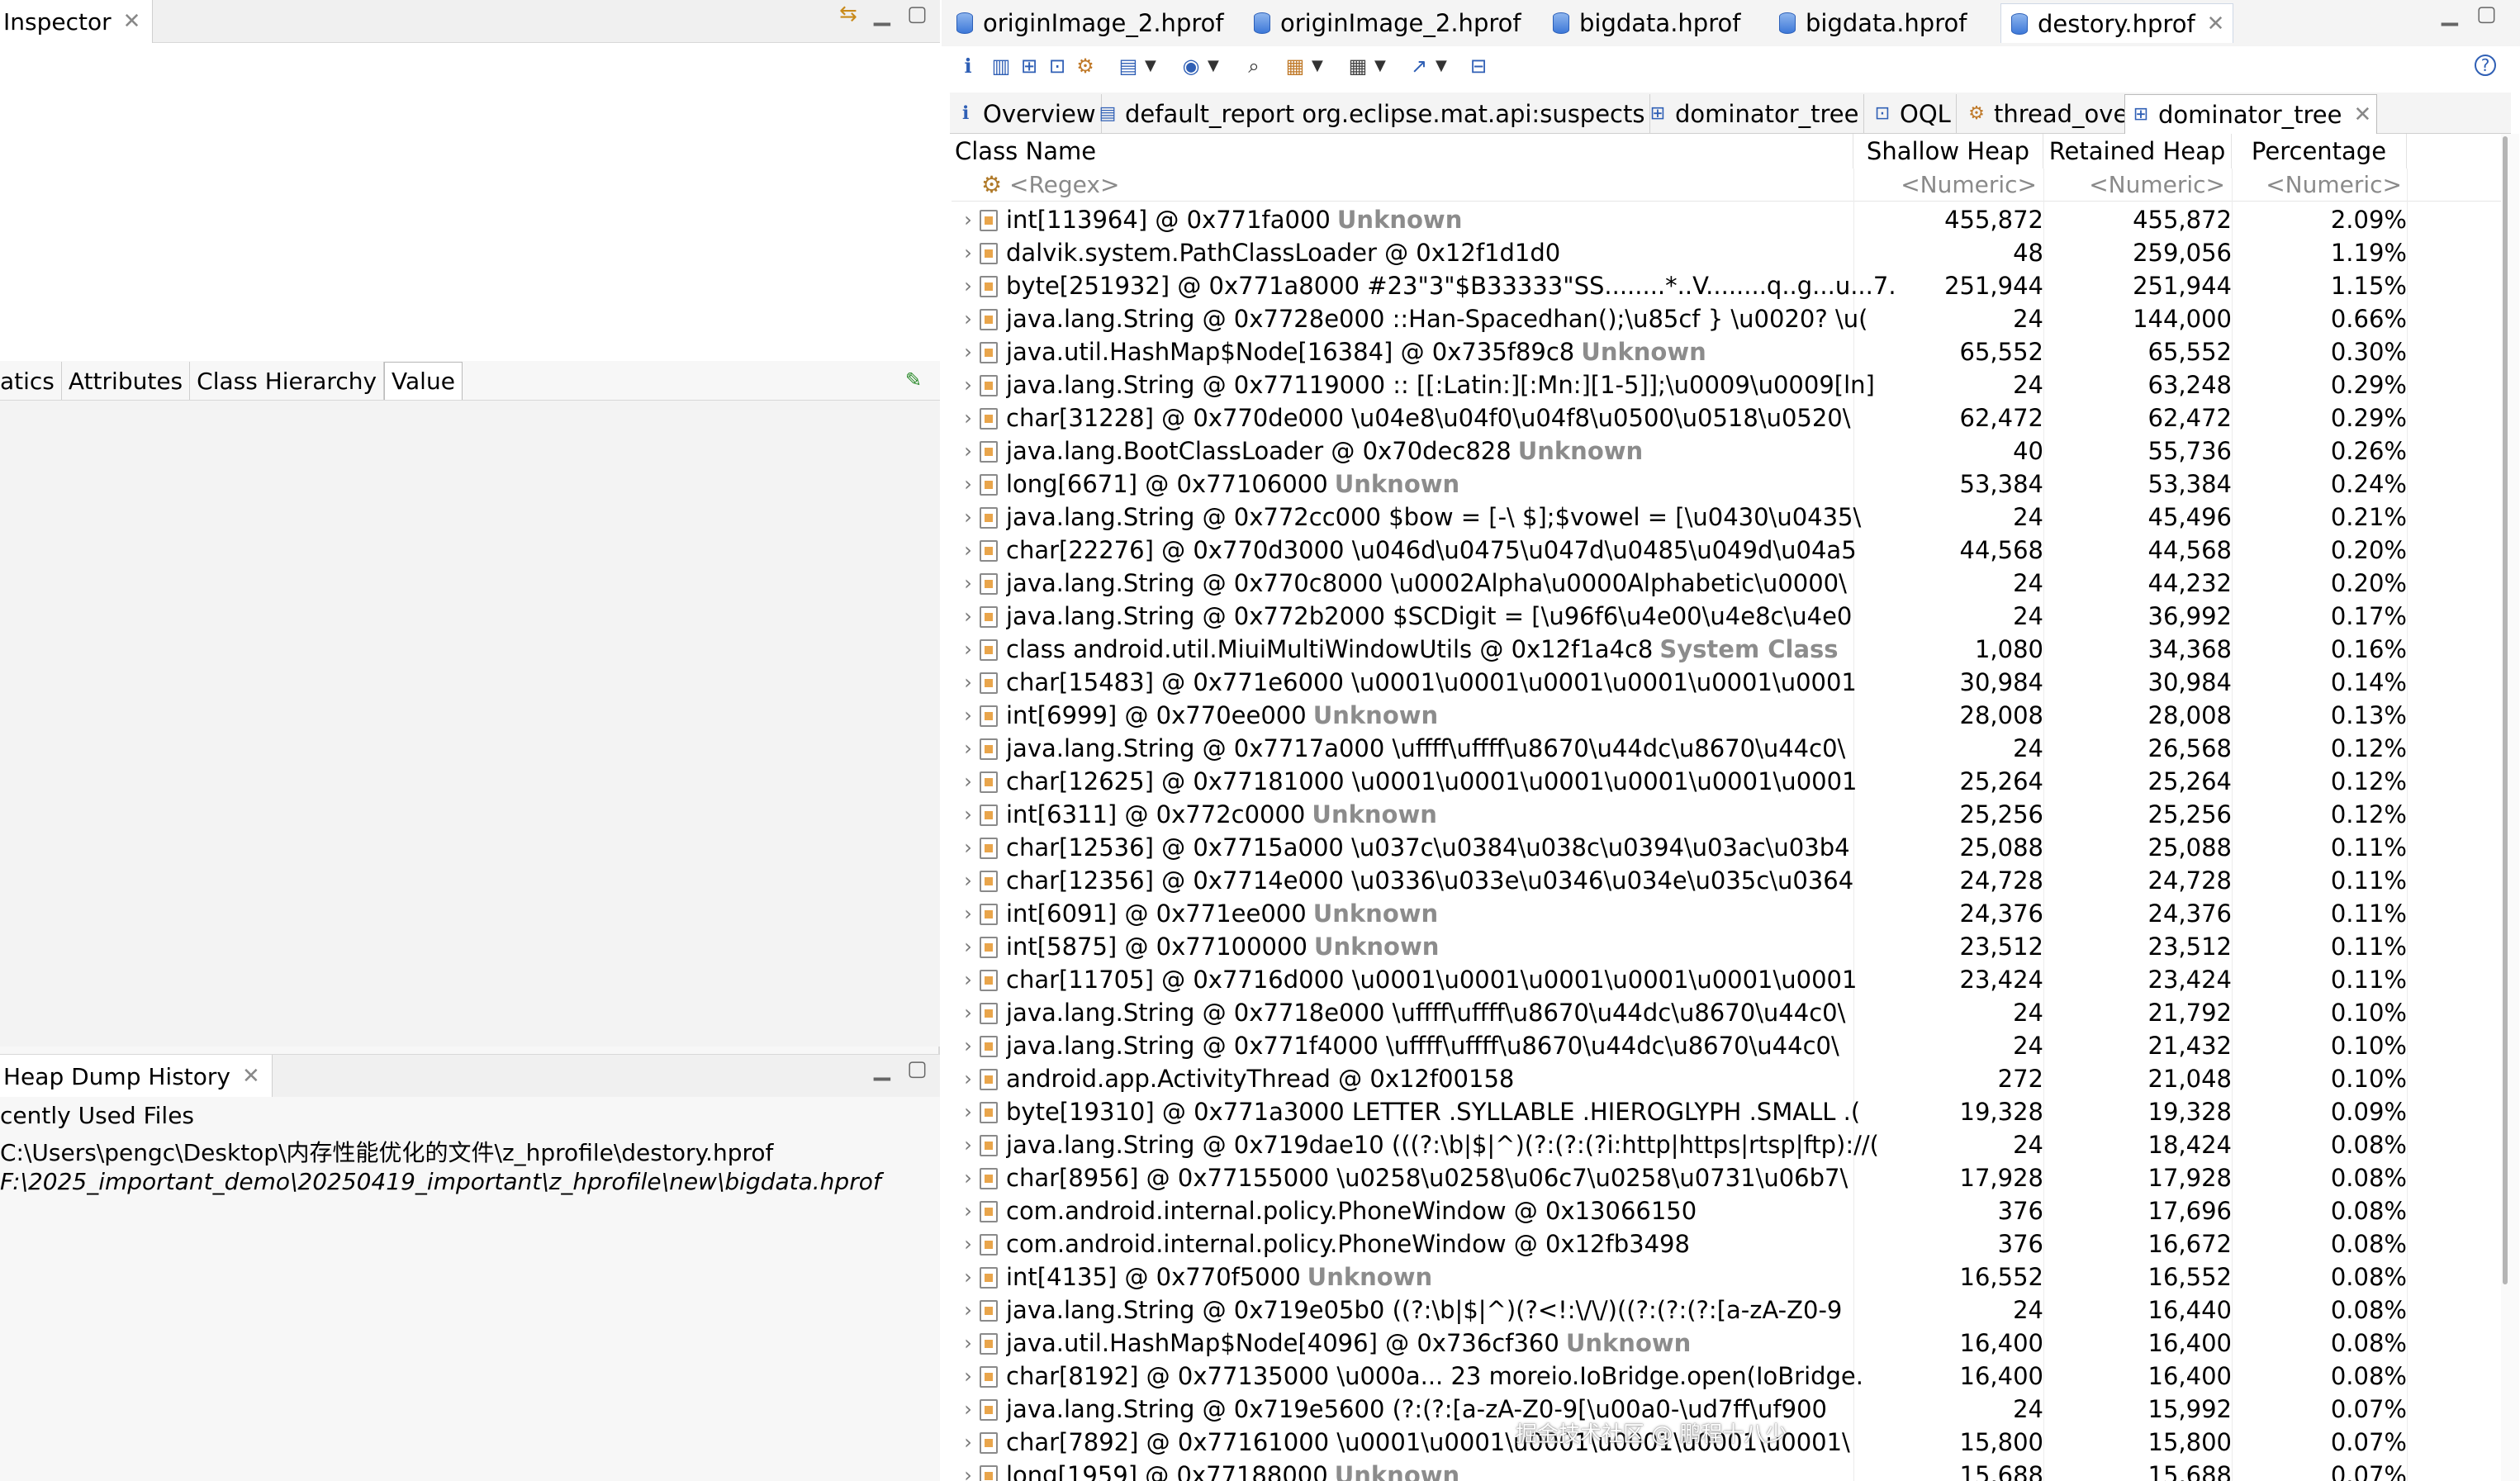 The image size is (2520, 1481). Describe the element at coordinates (2319, 151) in the screenshot. I see `column-header-percentage: Percentage` at that location.